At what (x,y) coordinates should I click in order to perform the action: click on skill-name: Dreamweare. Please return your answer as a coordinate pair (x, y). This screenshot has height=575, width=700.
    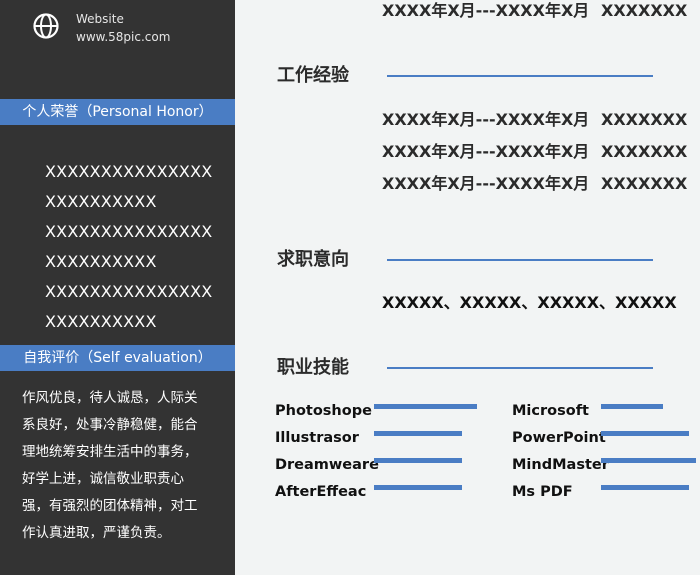
    Looking at the image, I should click on (327, 465).